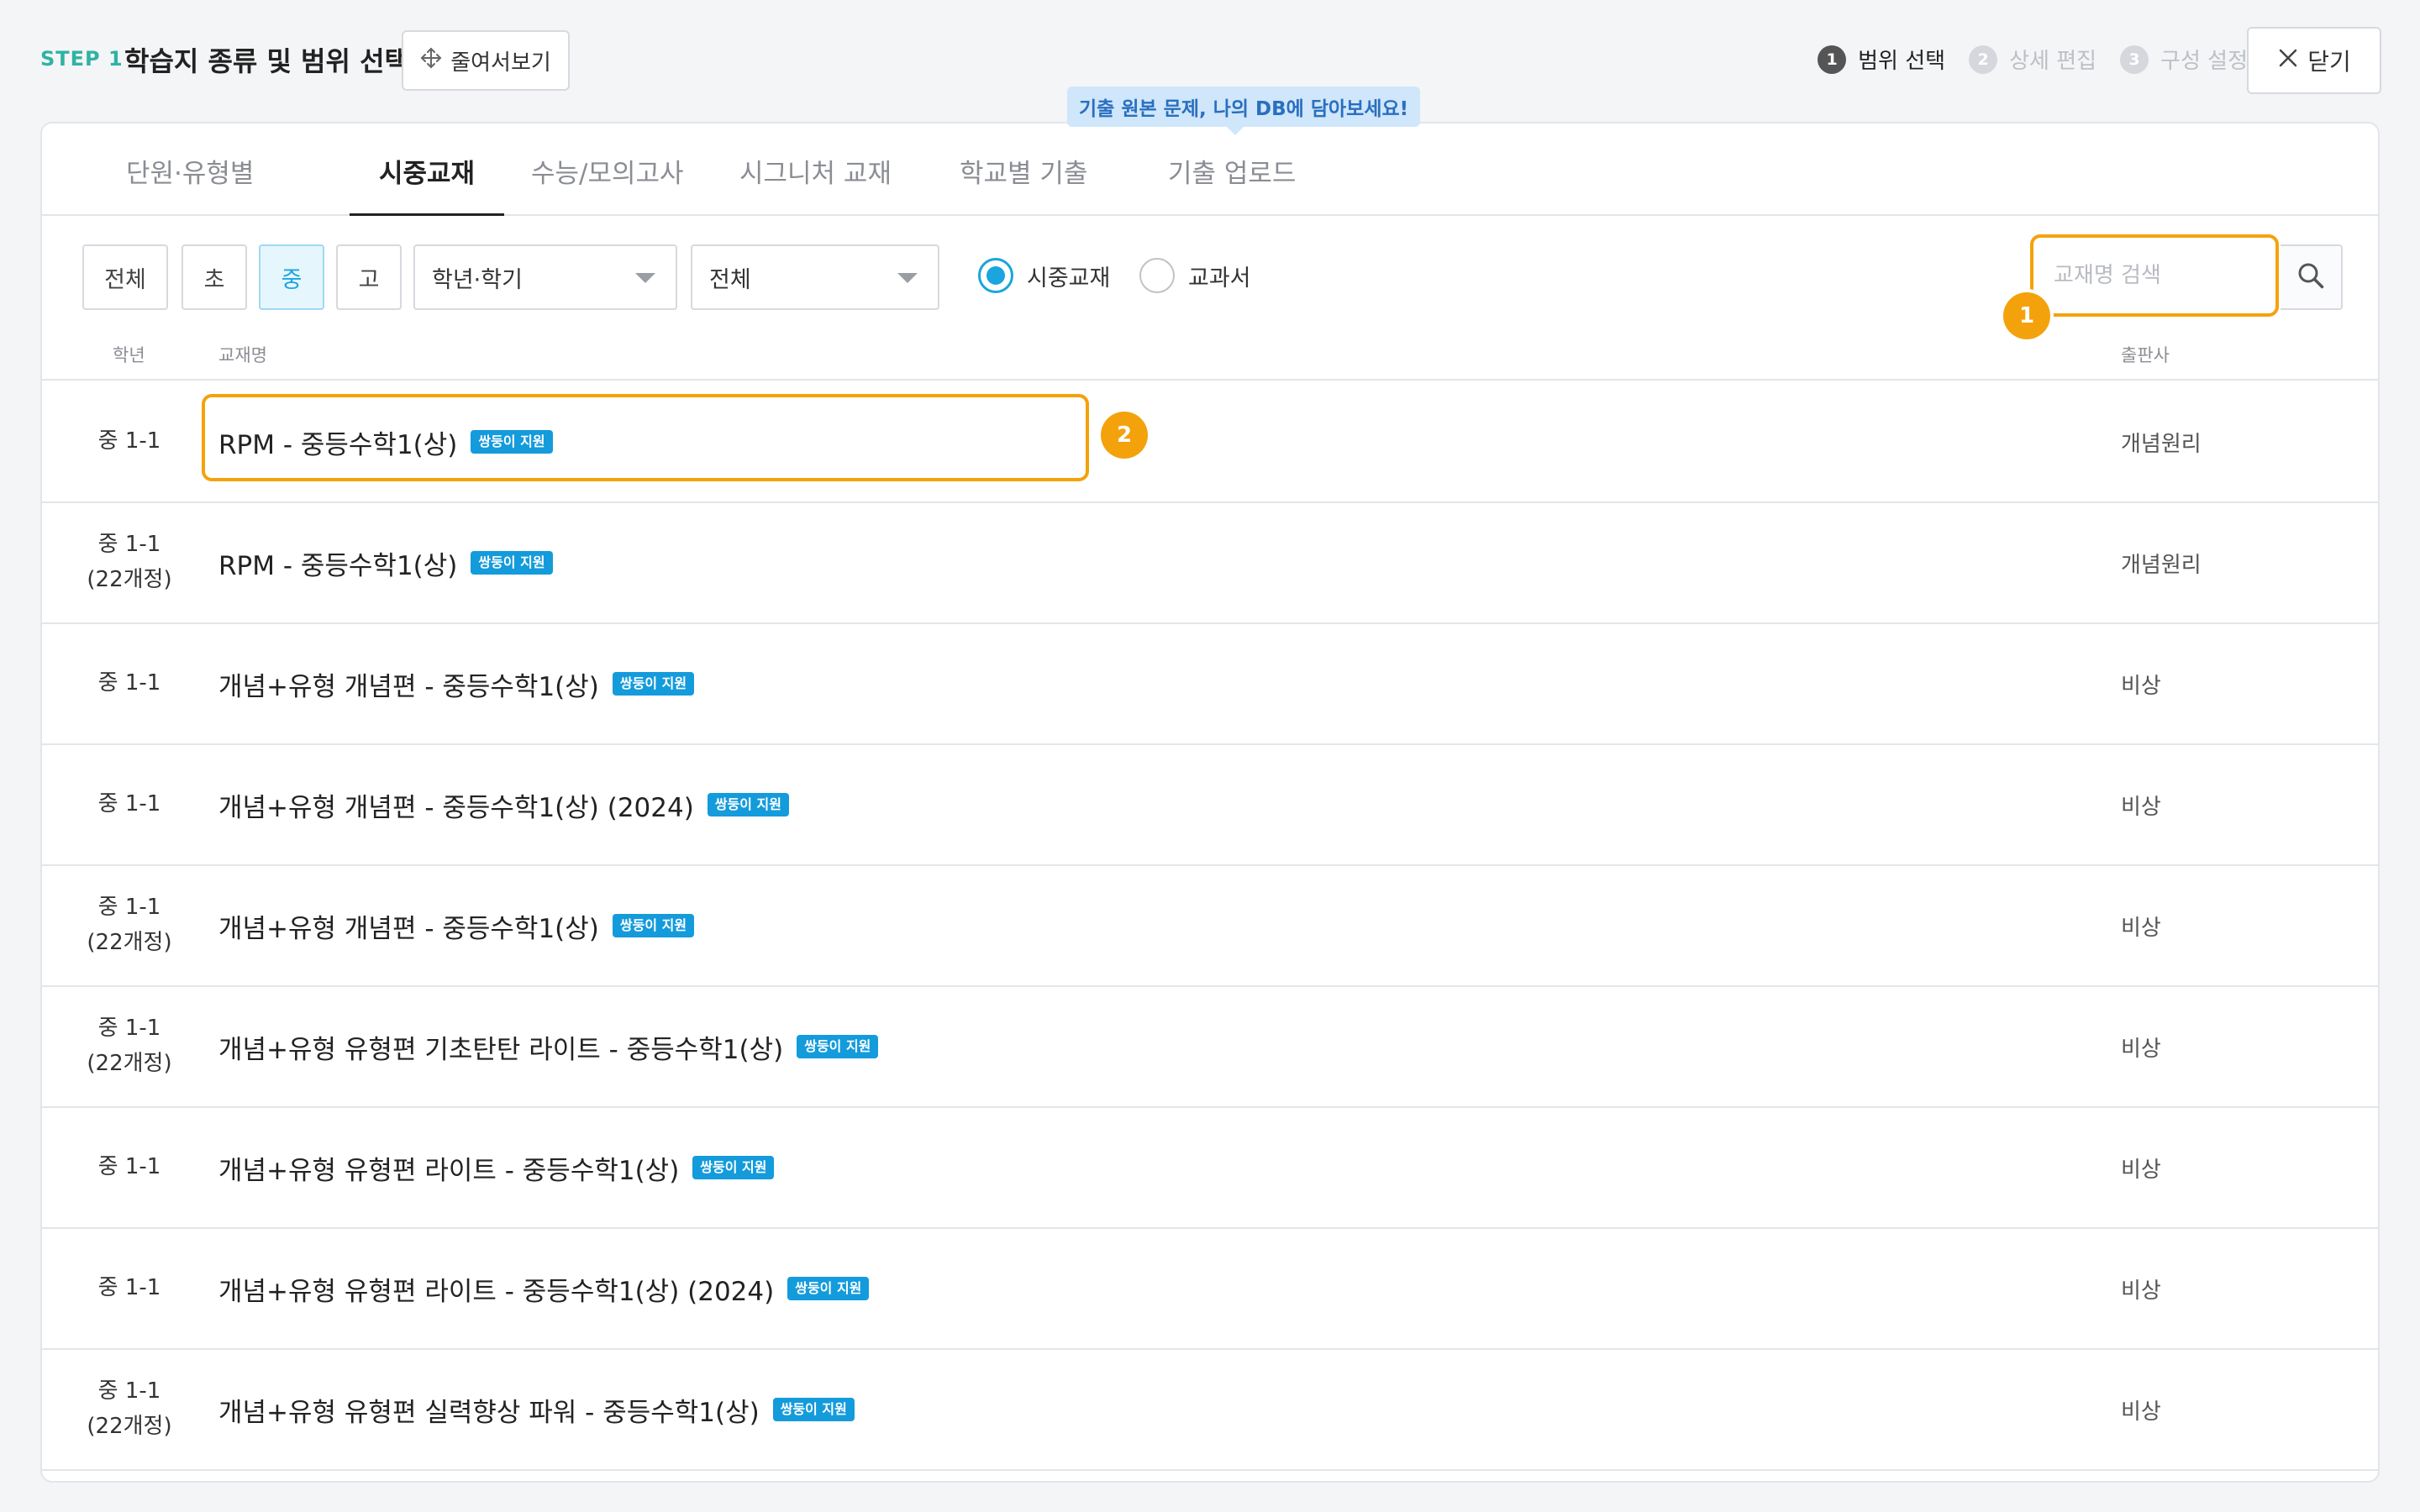 Image resolution: width=2420 pixels, height=1512 pixels. What do you see at coordinates (427, 184) in the screenshot?
I see `tab-commercial-books: 시중교재` at bounding box center [427, 184].